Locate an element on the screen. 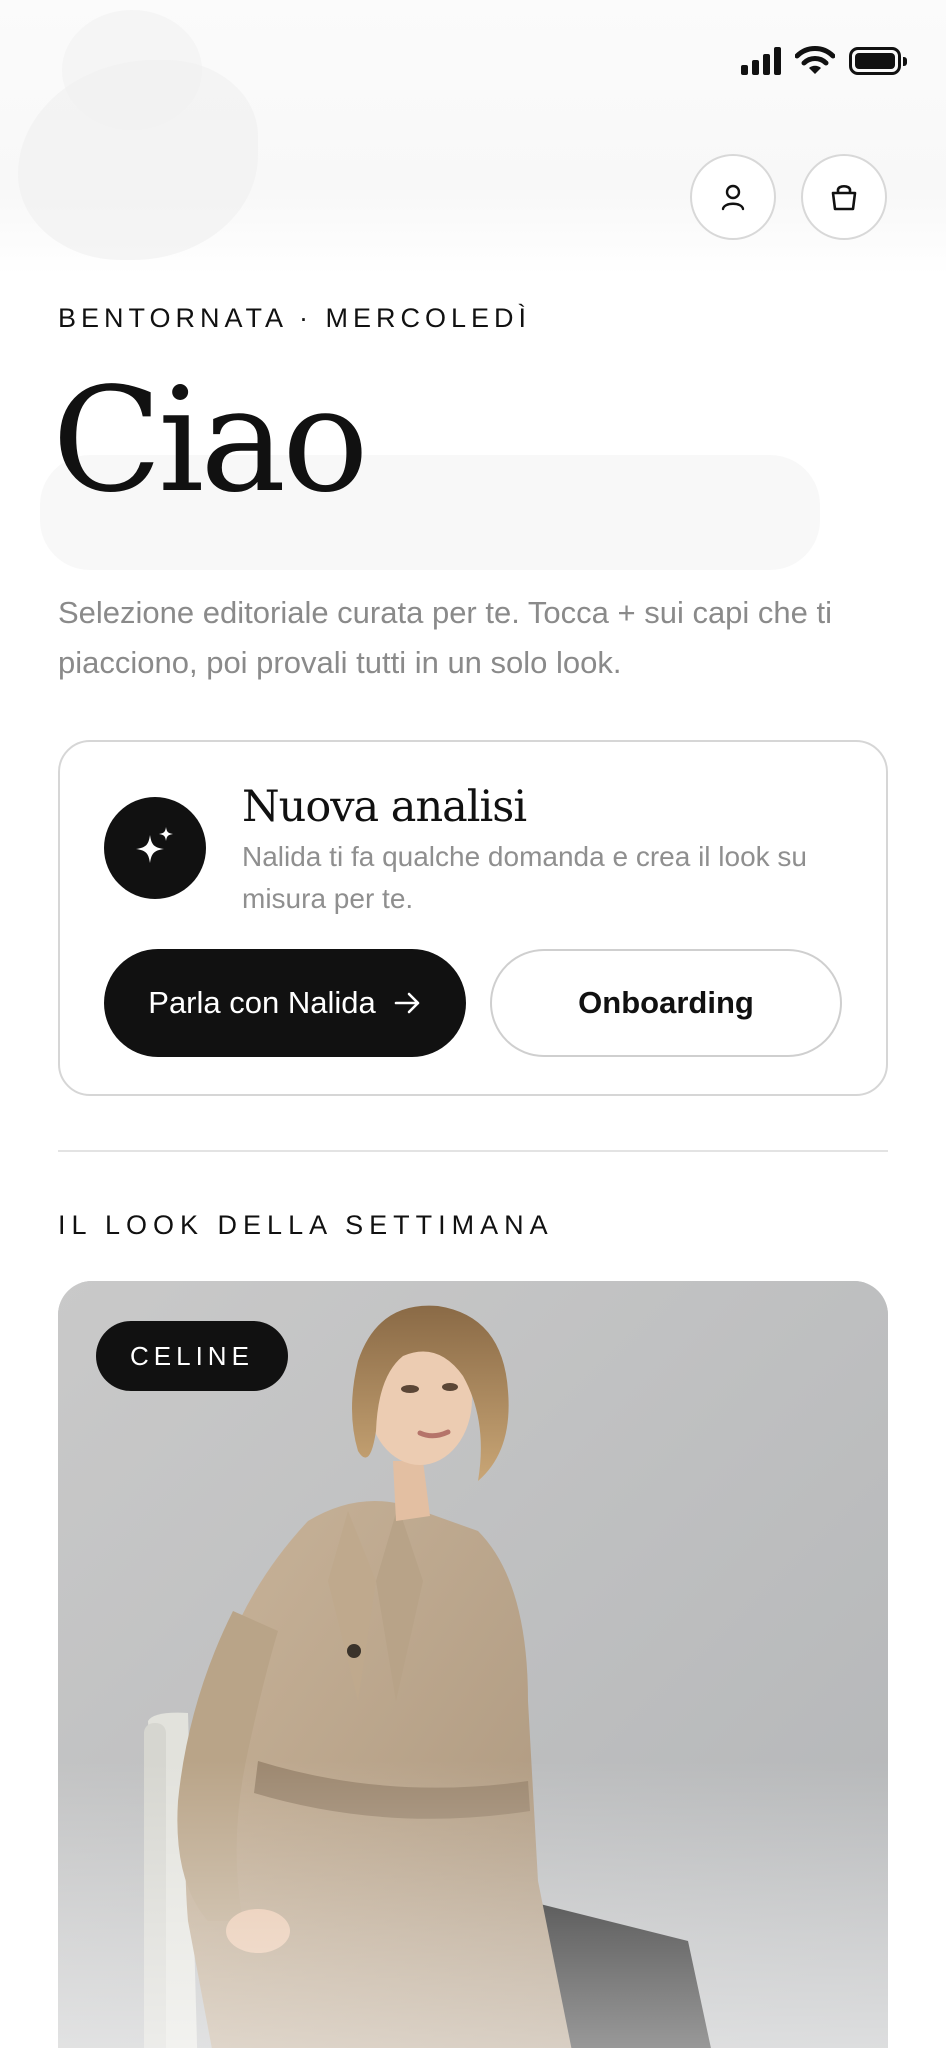 The width and height of the screenshot is (946, 2048). wifi-icon is located at coordinates (815, 60).